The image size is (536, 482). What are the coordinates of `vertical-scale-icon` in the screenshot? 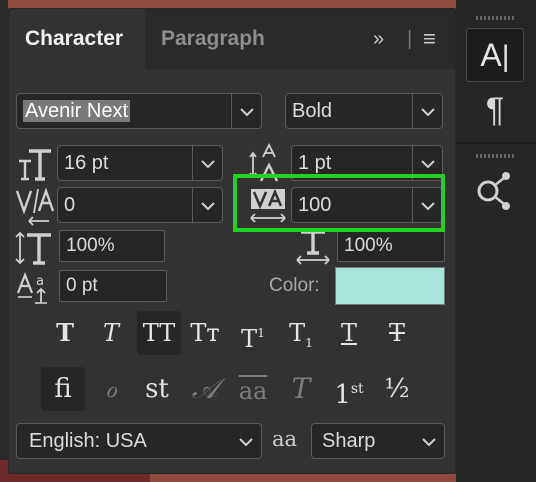 It's located at (35, 248).